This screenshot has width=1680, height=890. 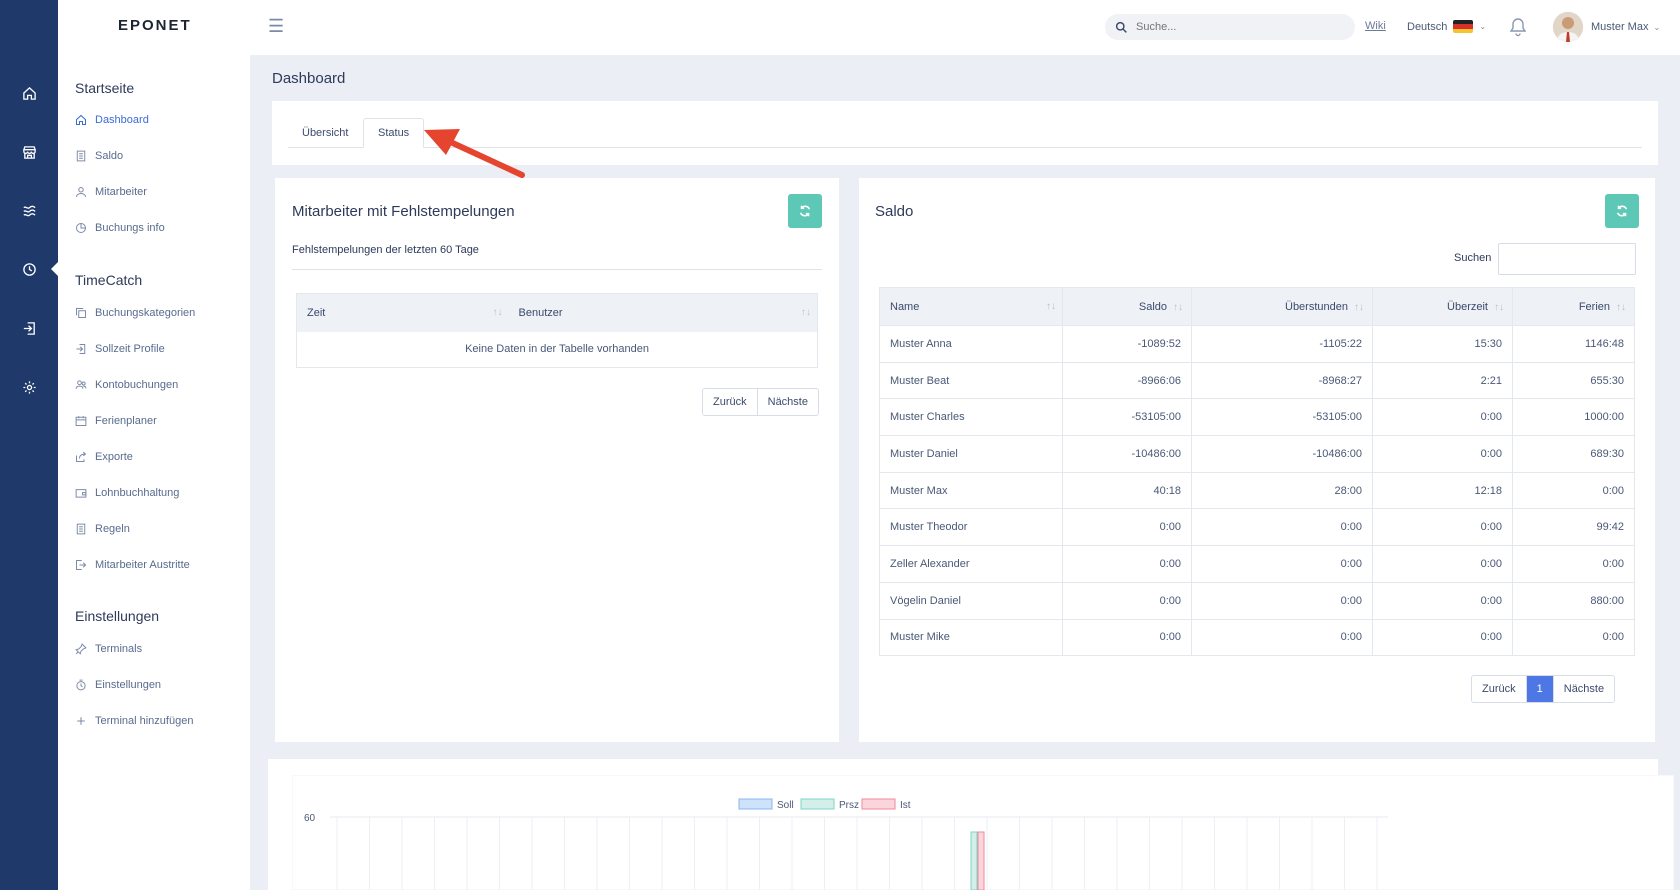 I want to click on cell-ferien: 1000:00, so click(x=1604, y=417).